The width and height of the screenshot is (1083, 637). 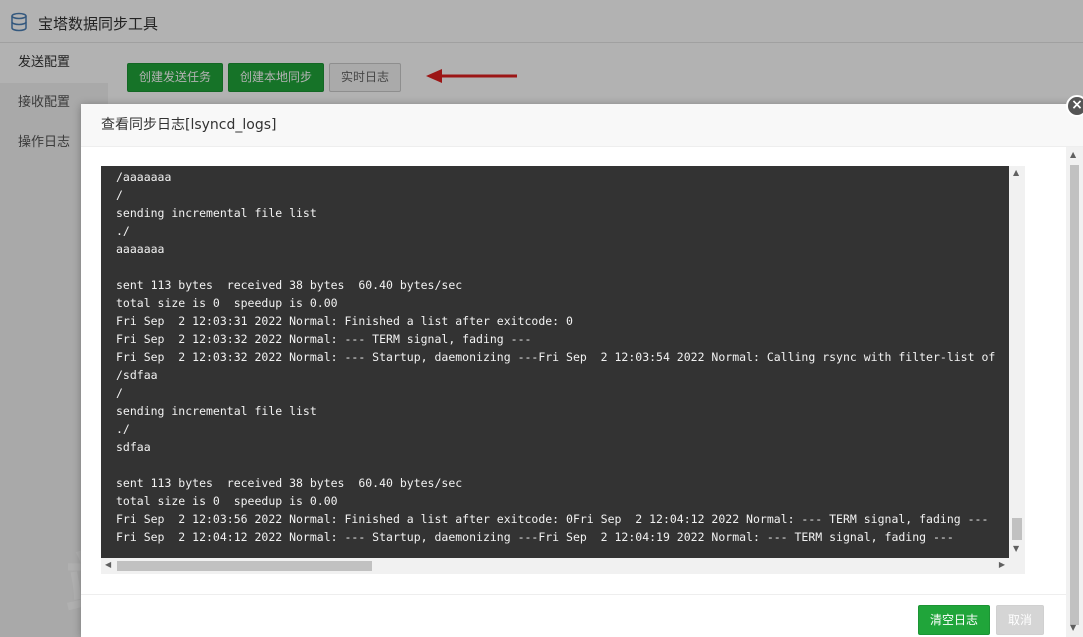 What do you see at coordinates (137, 375) in the screenshot?
I see `log-line: /sdfaa` at bounding box center [137, 375].